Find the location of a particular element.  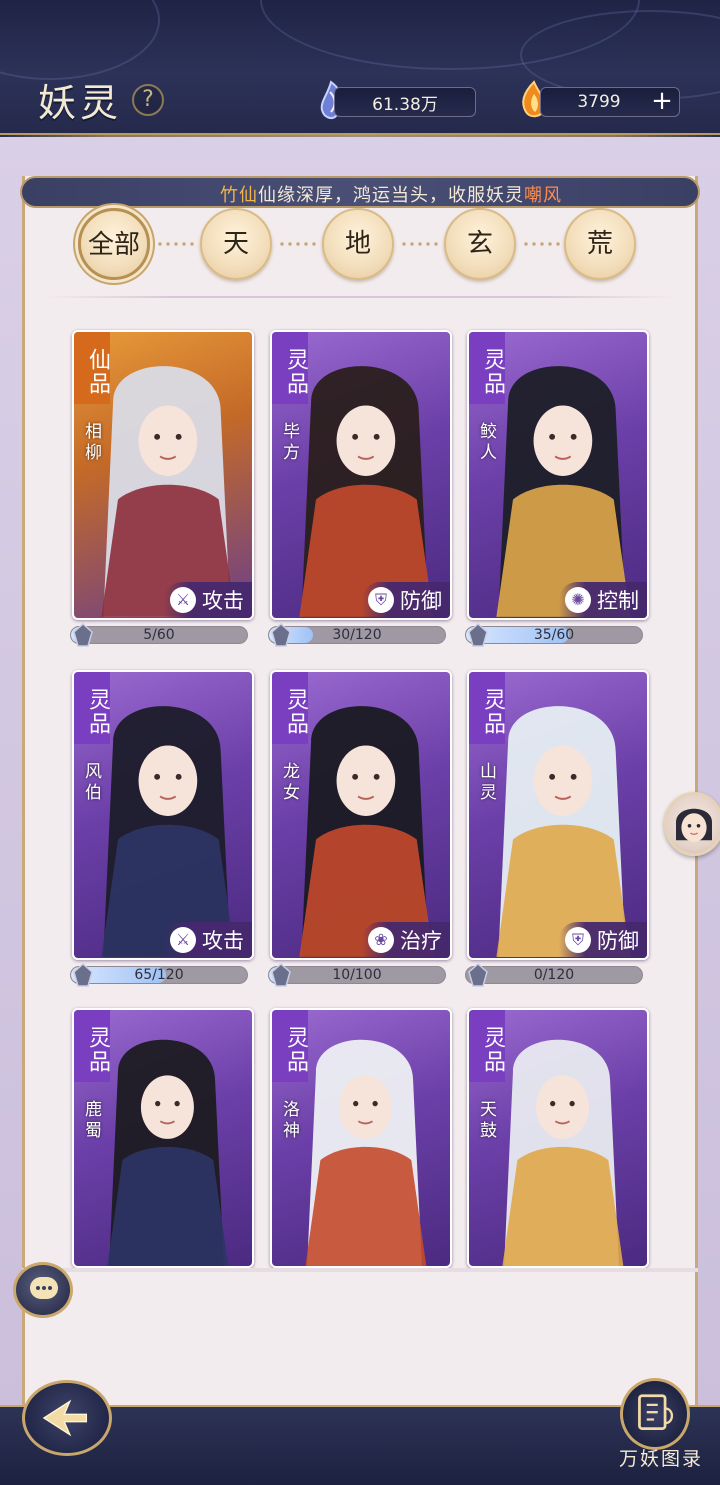

shard-progress-bar: 5/60 is located at coordinates (159, 635).